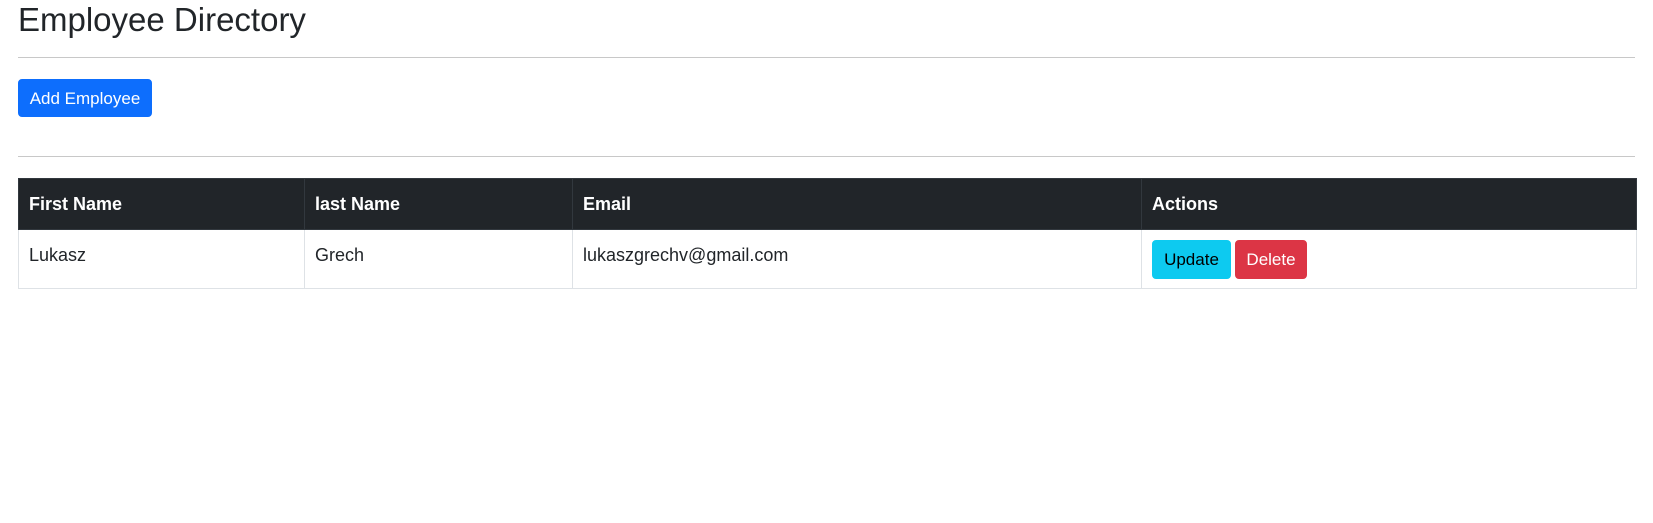  Describe the element at coordinates (161, 204) in the screenshot. I see `column-header-first-name: First Name` at that location.